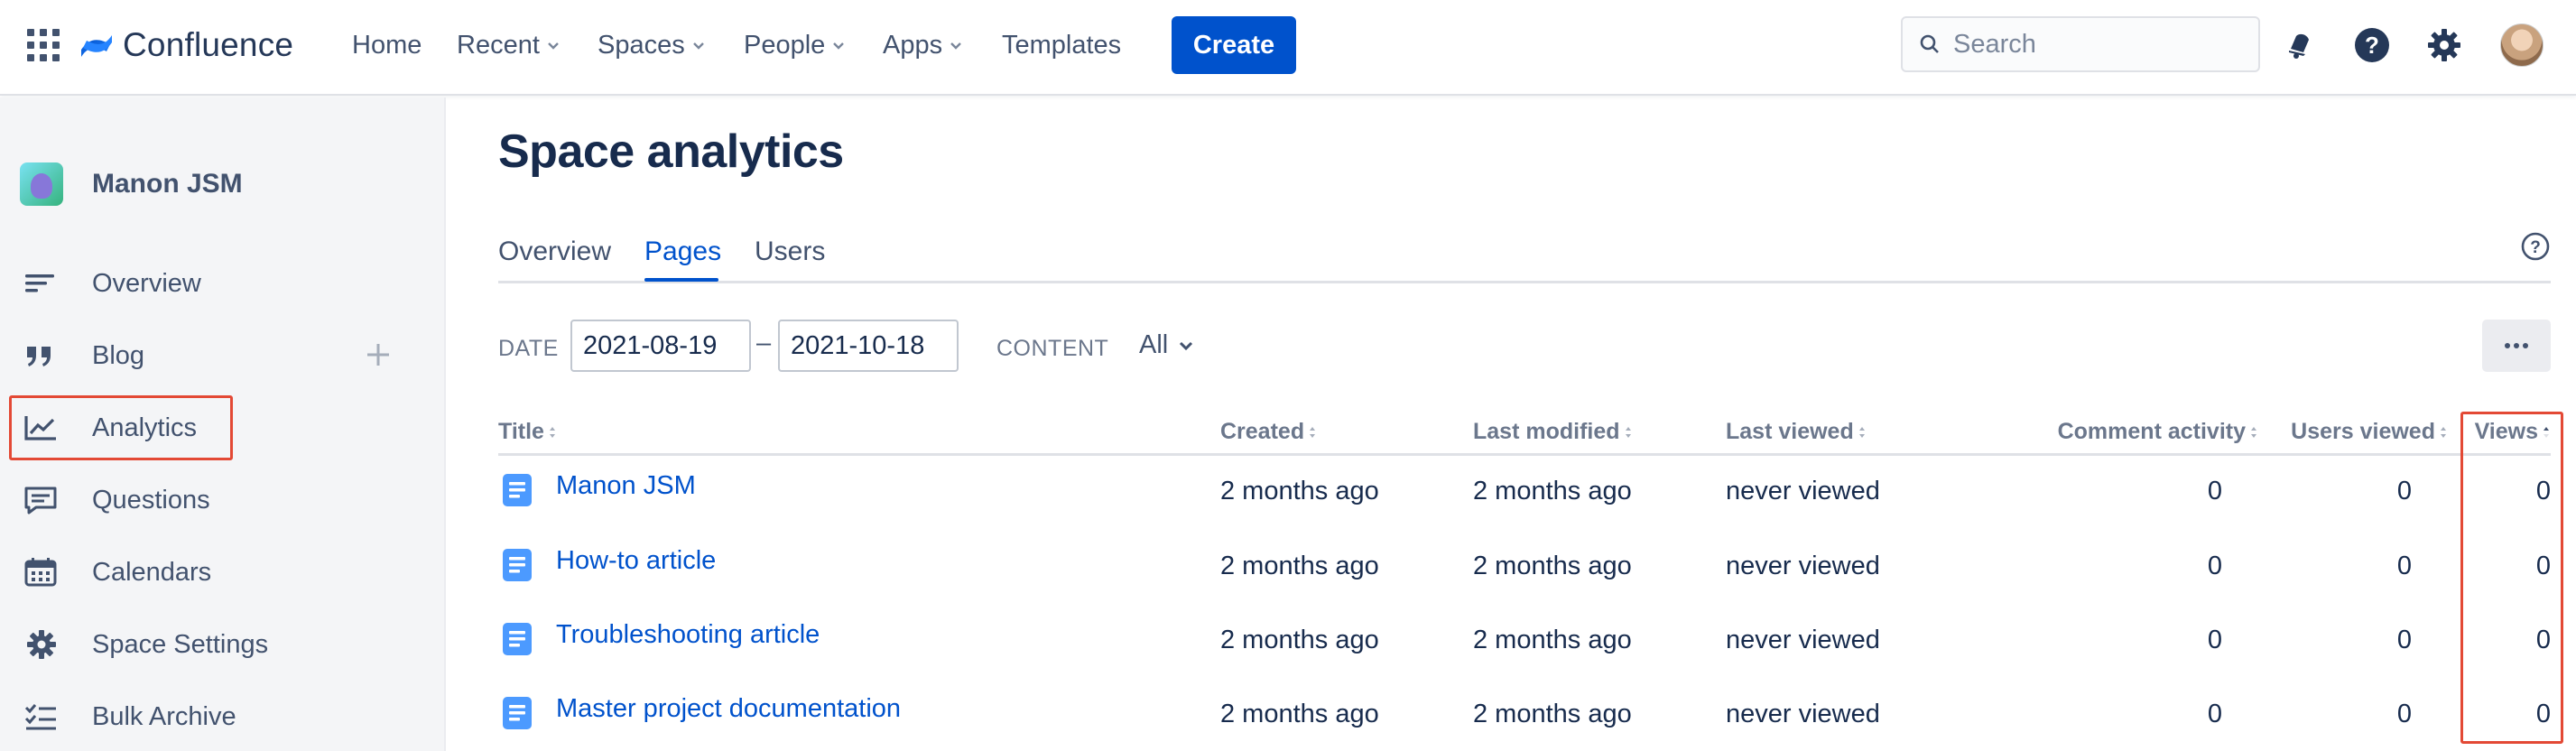  Describe the element at coordinates (517, 639) in the screenshot. I see `page-icon` at that location.